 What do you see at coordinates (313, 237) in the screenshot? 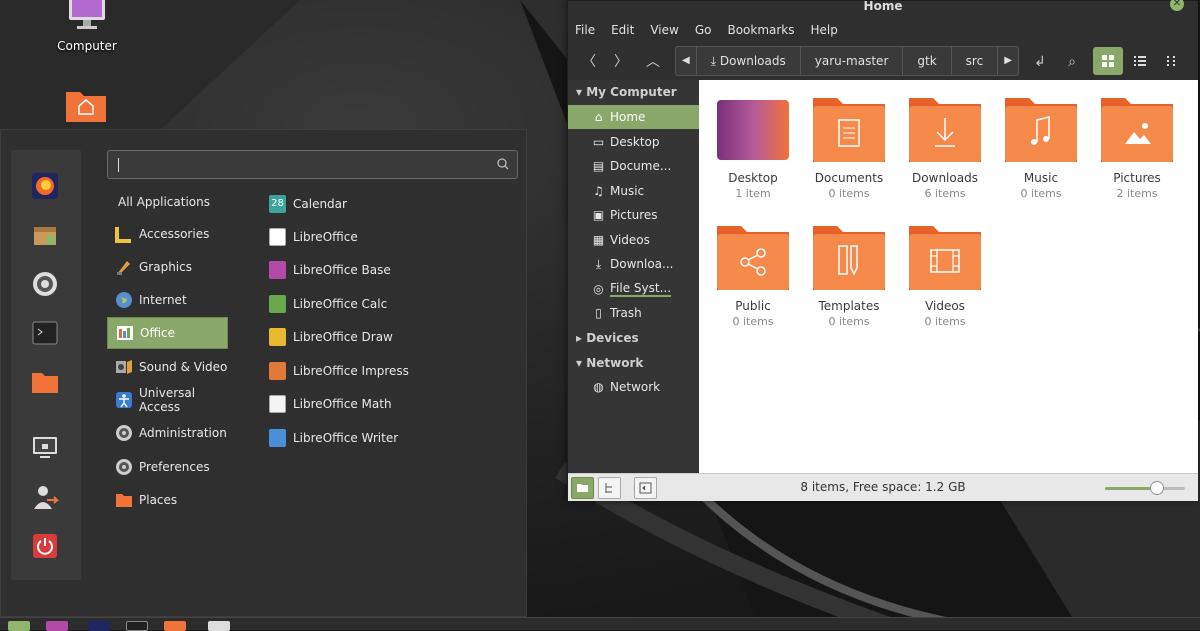
I see `app-libreoffice: LibreOffice` at bounding box center [313, 237].